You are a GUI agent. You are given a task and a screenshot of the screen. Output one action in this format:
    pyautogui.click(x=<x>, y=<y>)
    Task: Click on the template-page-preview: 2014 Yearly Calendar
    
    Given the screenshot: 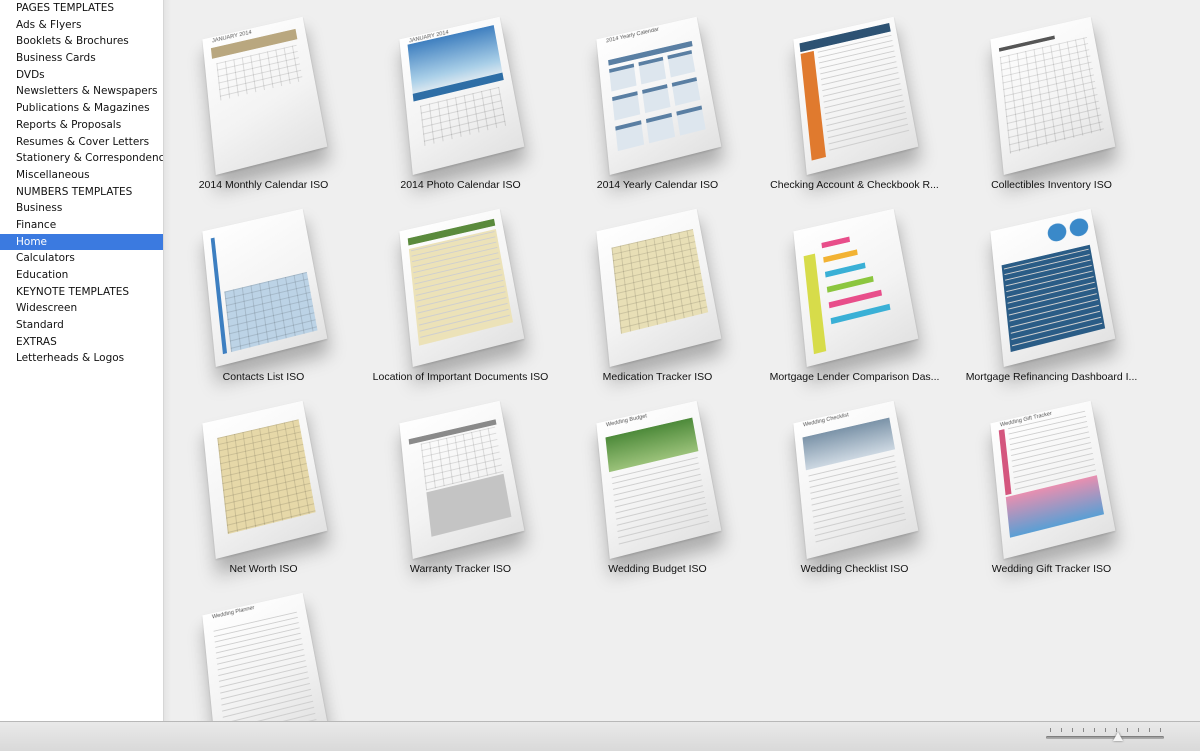 What is the action you would take?
    pyautogui.click(x=659, y=95)
    